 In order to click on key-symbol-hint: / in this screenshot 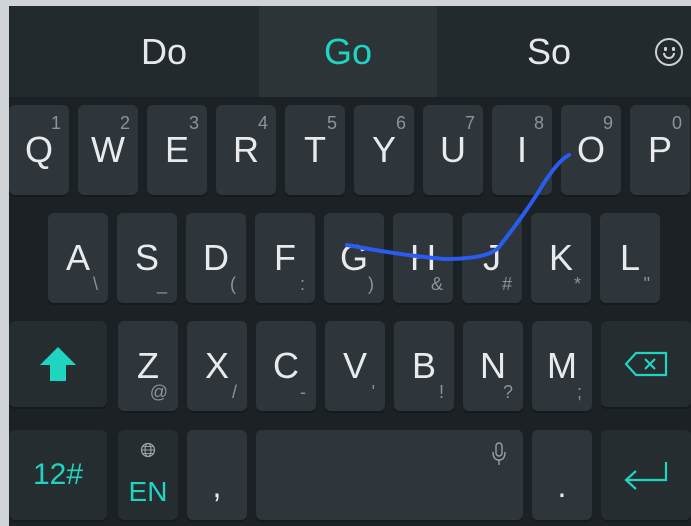, I will do `click(234, 392)`.